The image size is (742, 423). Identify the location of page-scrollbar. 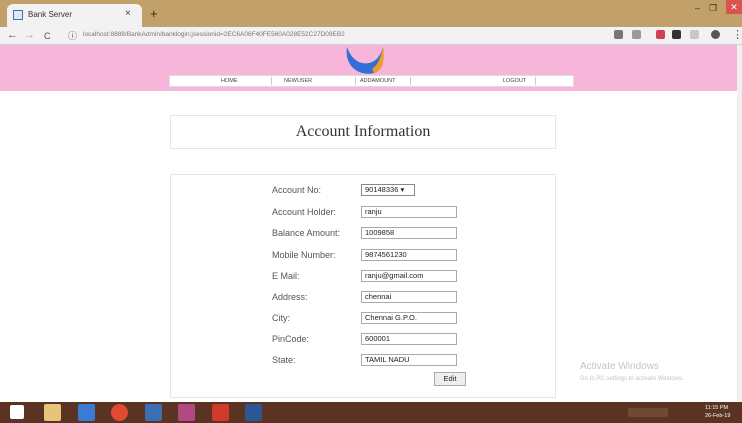
(739, 223).